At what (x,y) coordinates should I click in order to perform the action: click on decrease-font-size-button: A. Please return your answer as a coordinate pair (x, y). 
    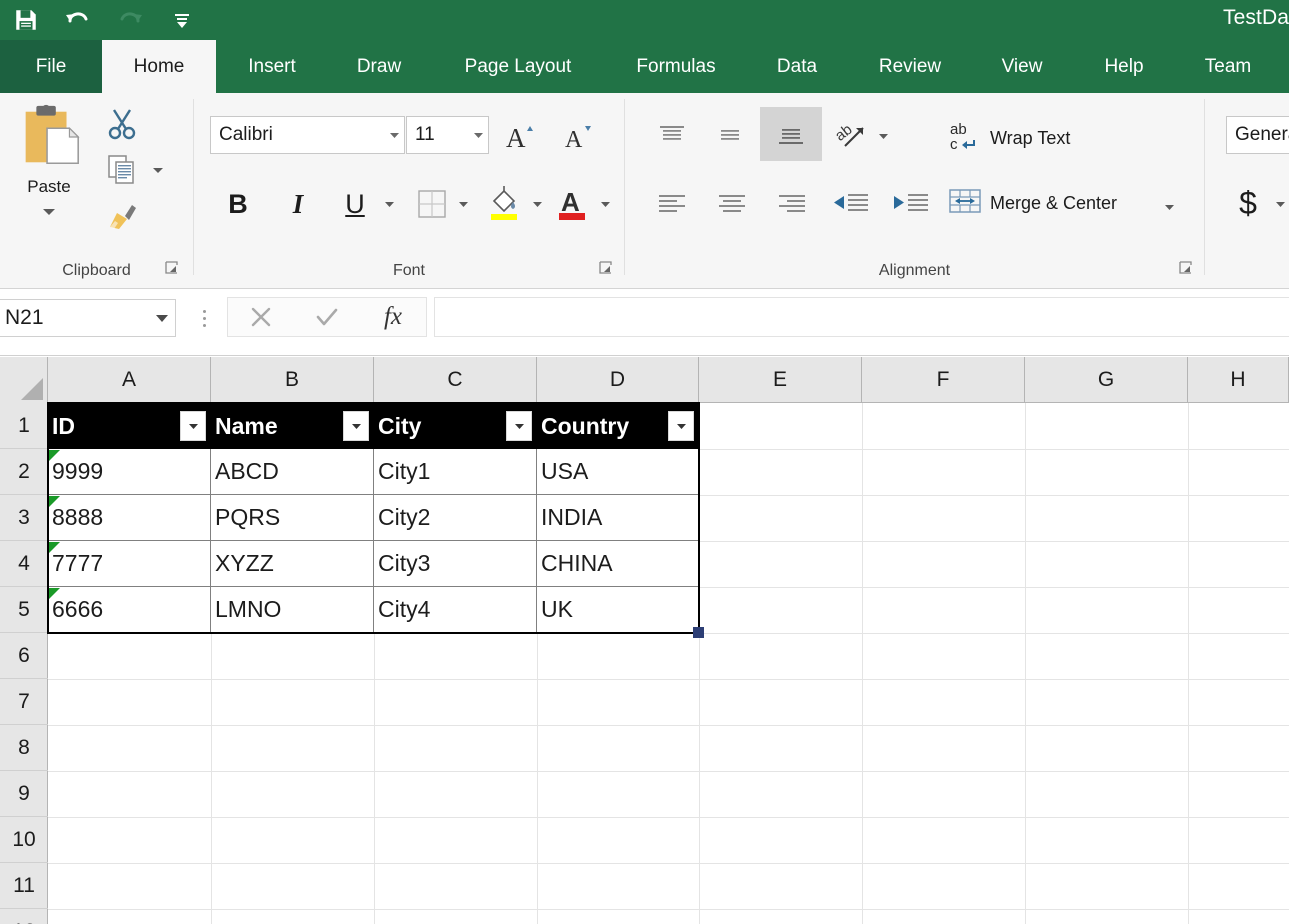
    Looking at the image, I should click on (578, 136).